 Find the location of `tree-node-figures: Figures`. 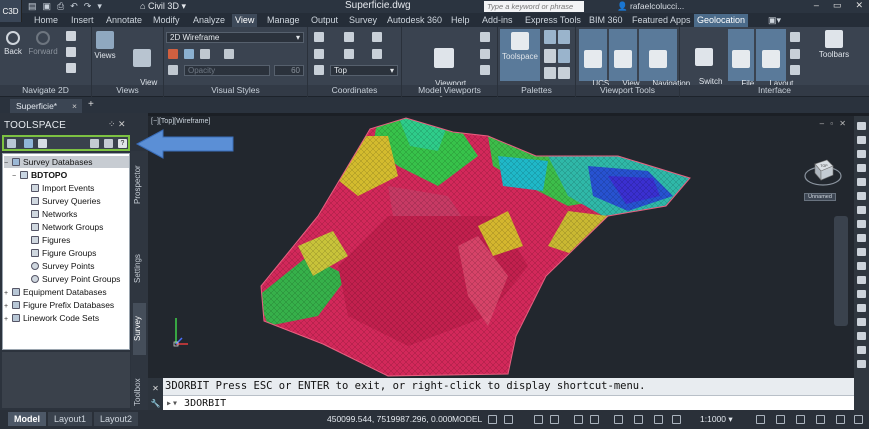

tree-node-figures: Figures is located at coordinates (50, 240).